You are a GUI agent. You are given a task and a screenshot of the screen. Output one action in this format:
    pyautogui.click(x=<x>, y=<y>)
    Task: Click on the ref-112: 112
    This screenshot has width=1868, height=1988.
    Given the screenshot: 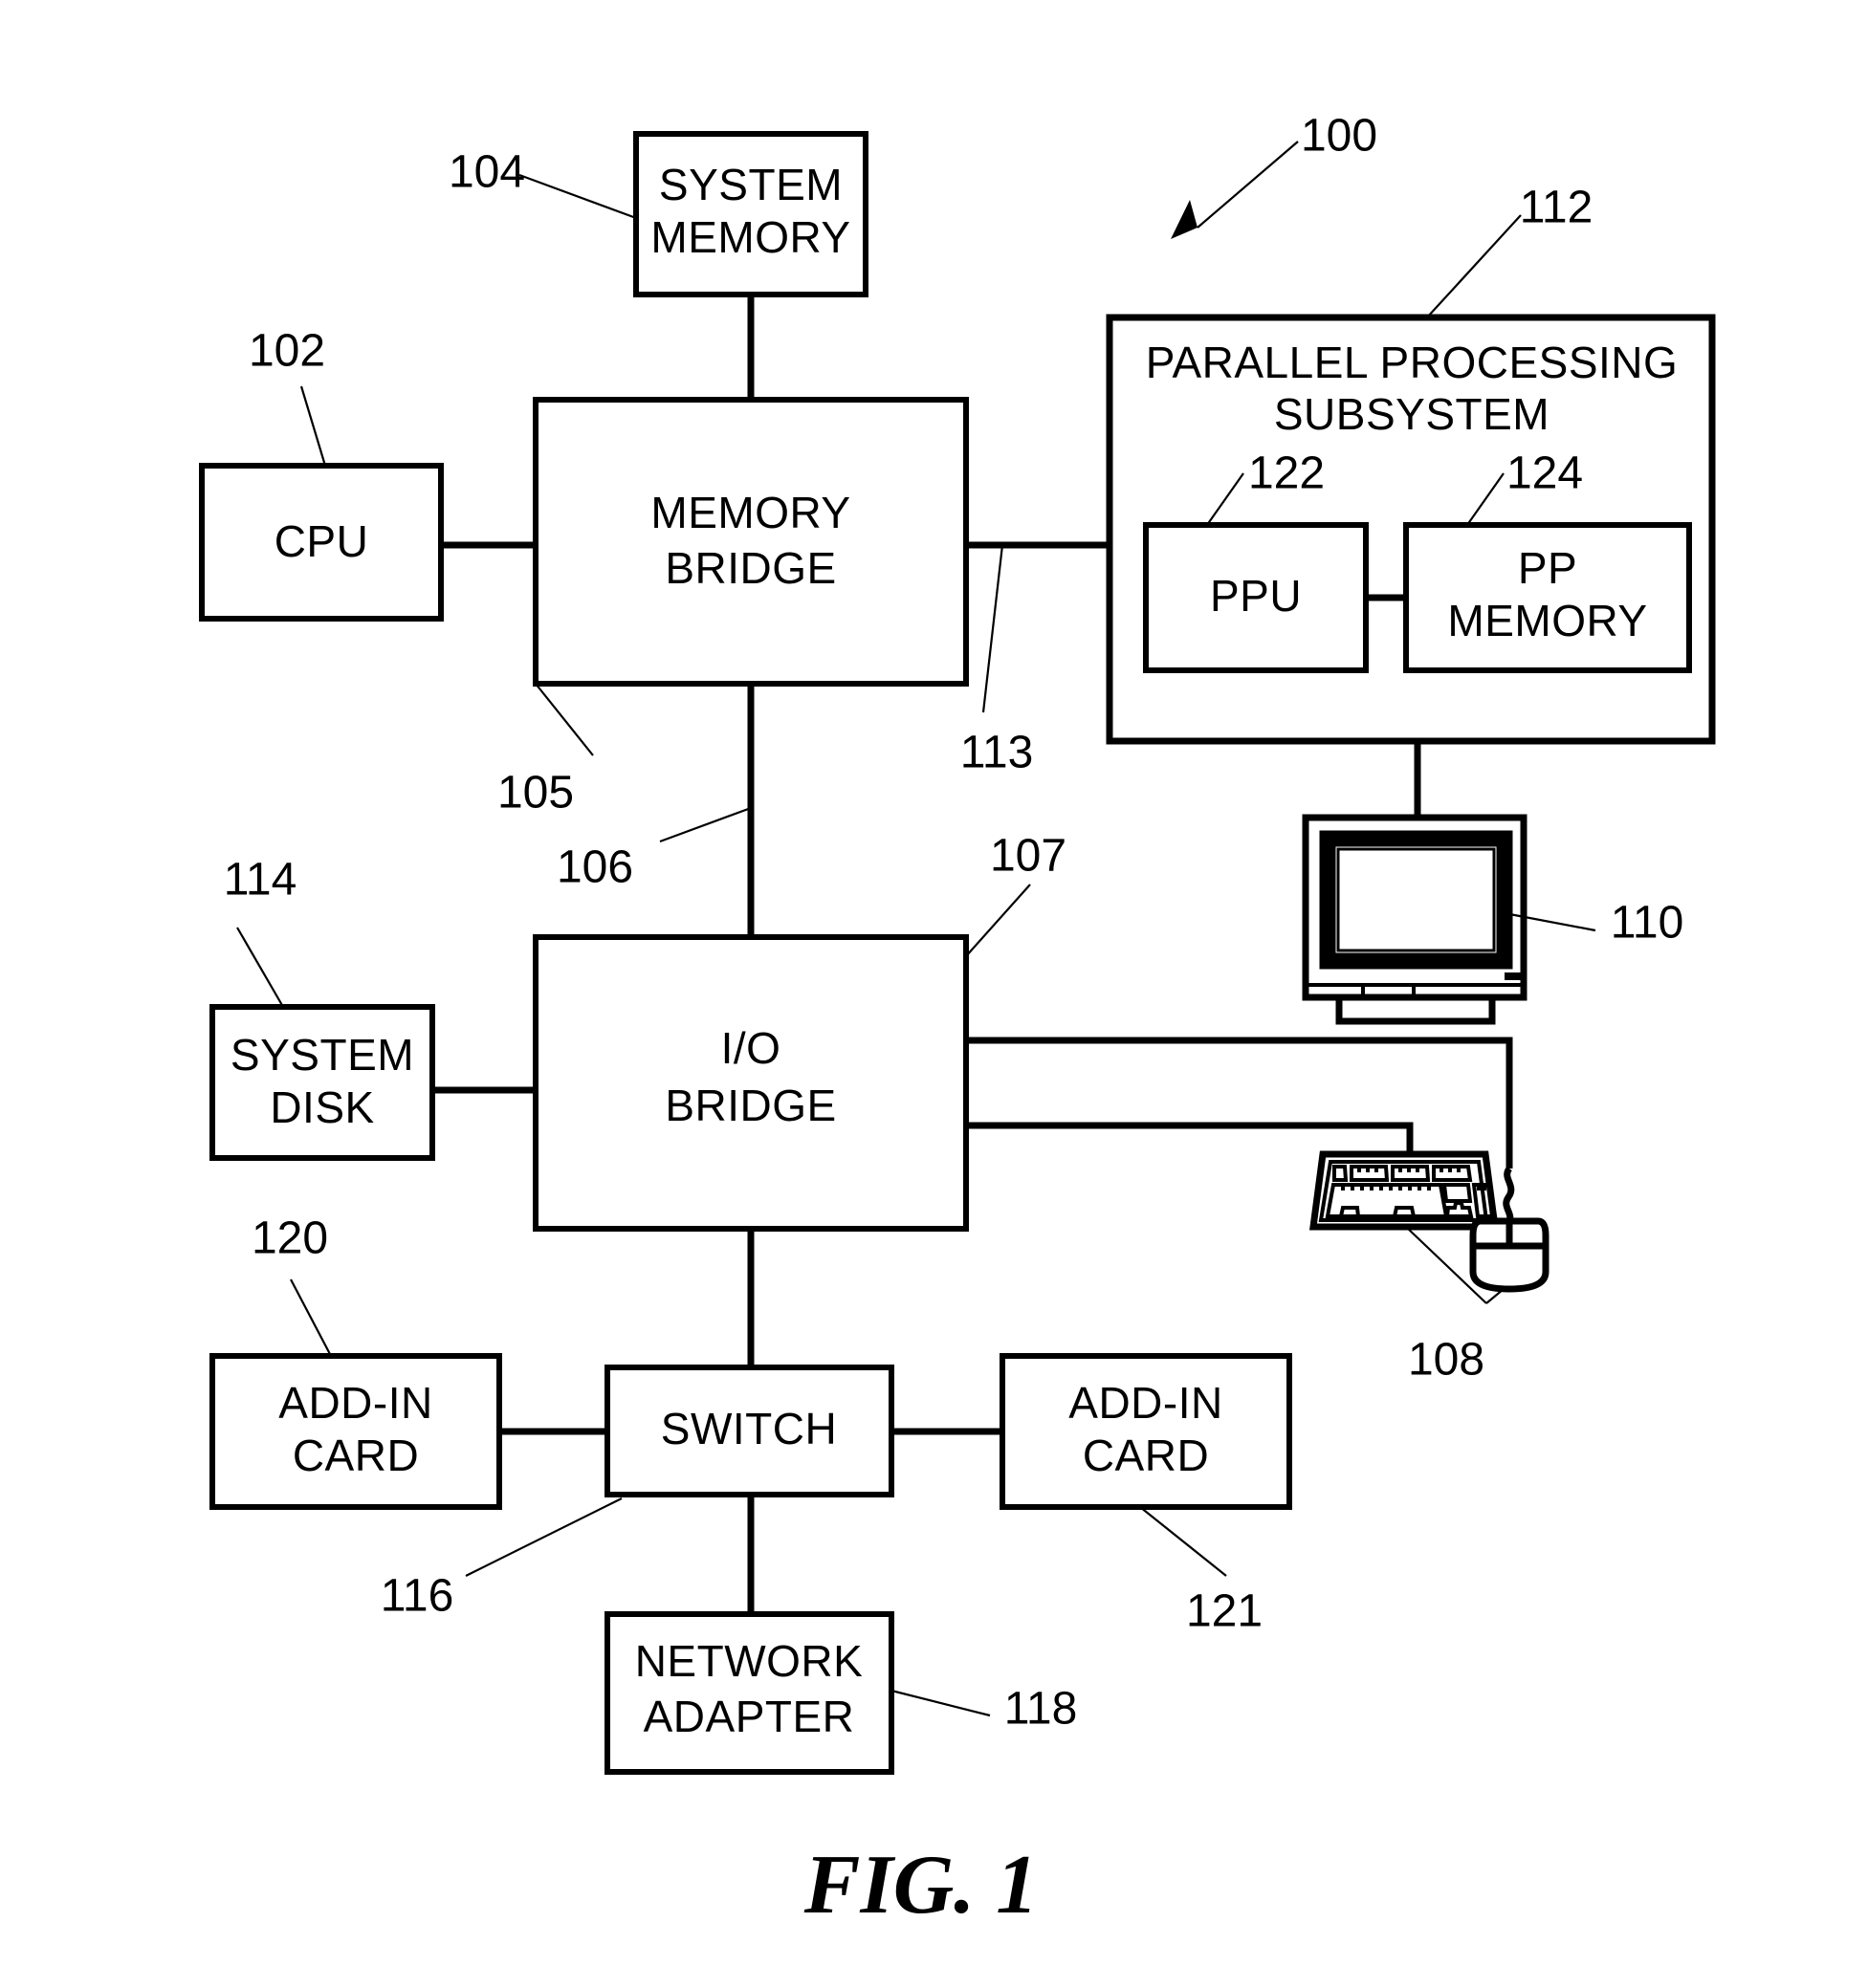 What is the action you would take?
    pyautogui.click(x=1556, y=208)
    